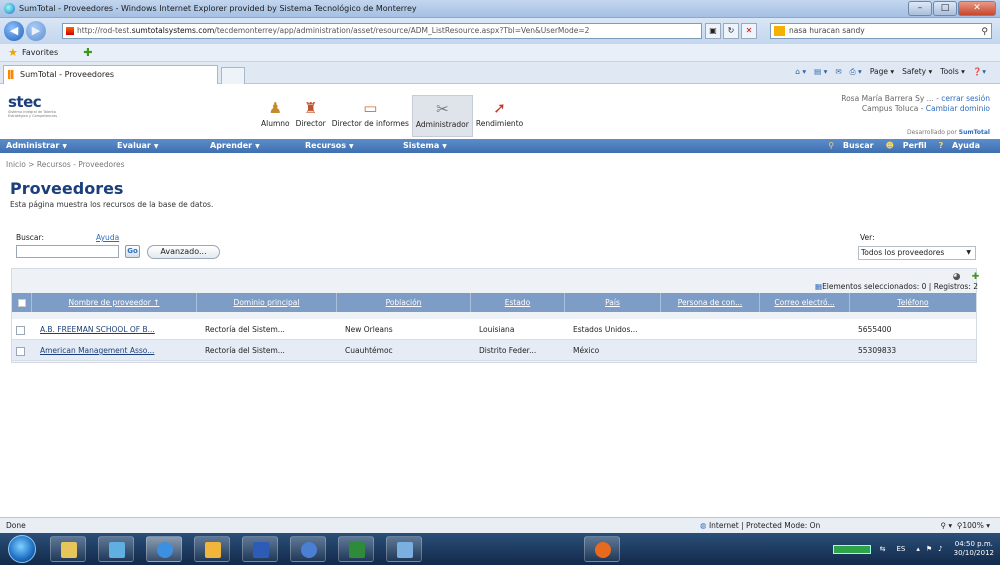 This screenshot has height=565, width=1000. I want to click on menu-evaluar: Evaluar ▼, so click(137, 146).